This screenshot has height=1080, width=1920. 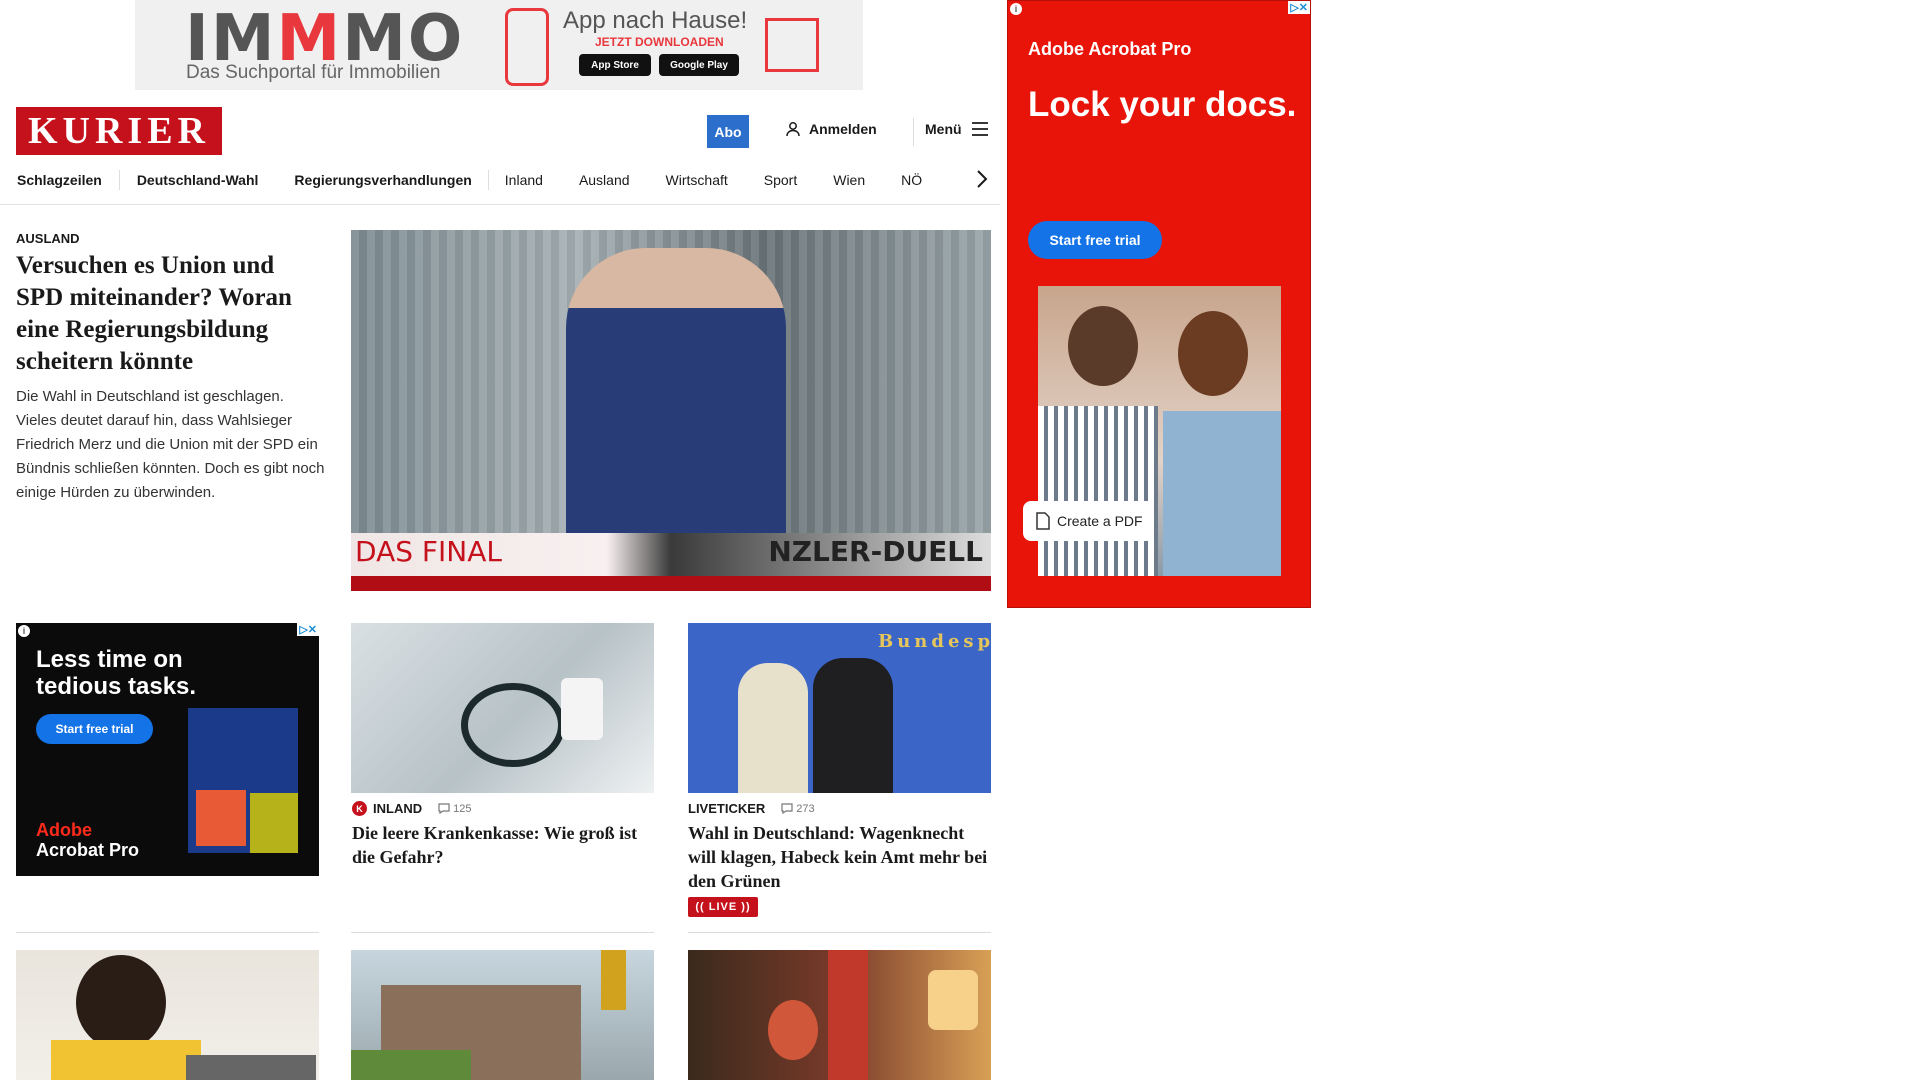 I want to click on kurier-k-icon: K, so click(x=359, y=808).